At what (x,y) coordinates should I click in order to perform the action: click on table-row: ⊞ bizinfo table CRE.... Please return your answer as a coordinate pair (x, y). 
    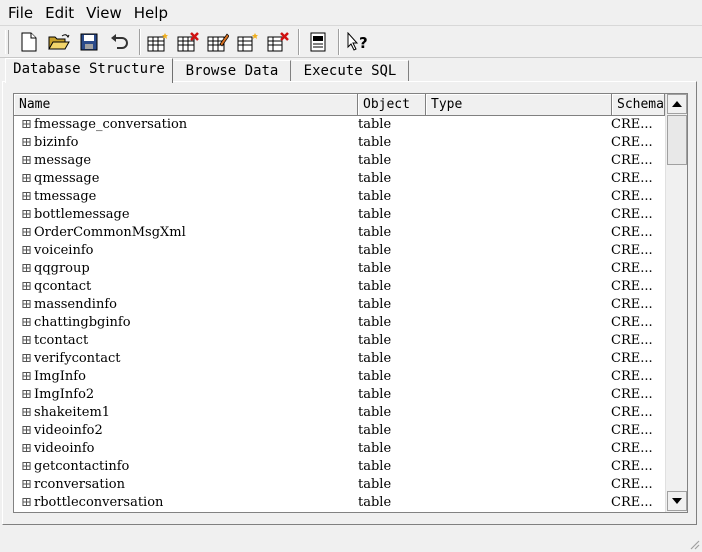
    Looking at the image, I should click on (339, 143).